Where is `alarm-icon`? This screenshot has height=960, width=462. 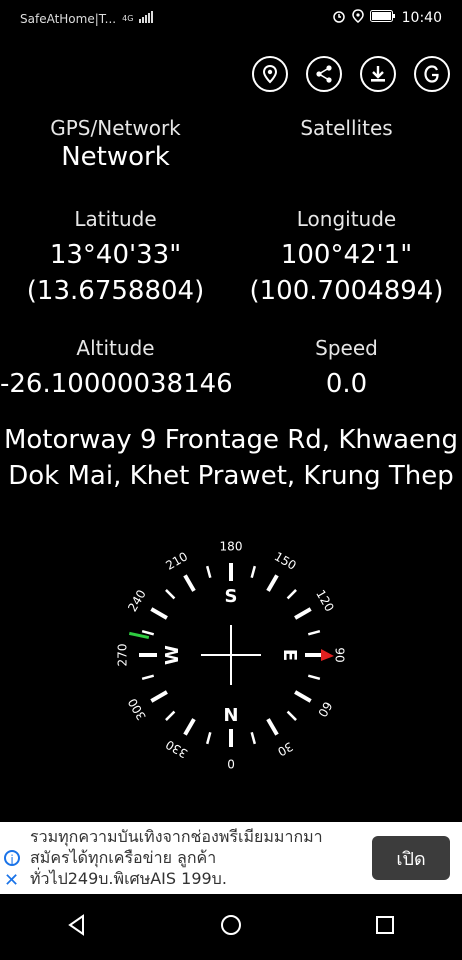 alarm-icon is located at coordinates (339, 18).